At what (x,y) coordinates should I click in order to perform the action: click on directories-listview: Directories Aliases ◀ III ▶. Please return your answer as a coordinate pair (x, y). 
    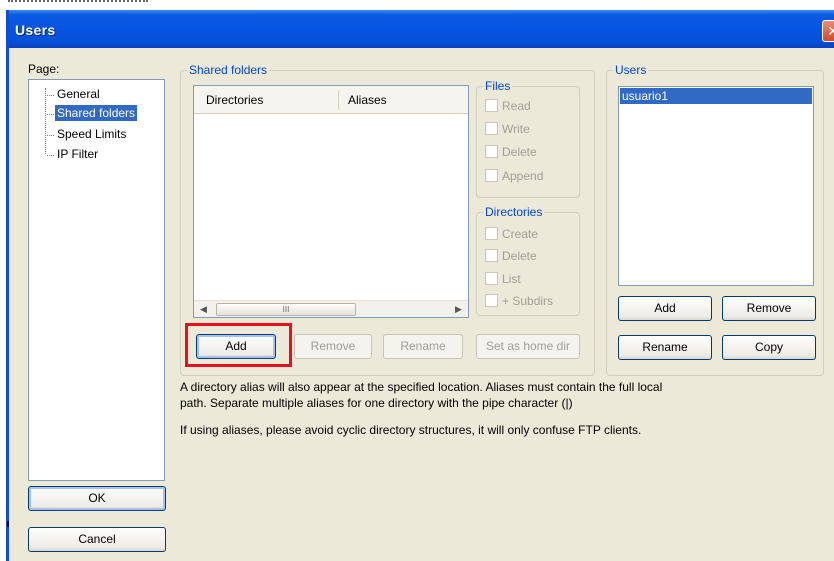
    Looking at the image, I should click on (331, 201).